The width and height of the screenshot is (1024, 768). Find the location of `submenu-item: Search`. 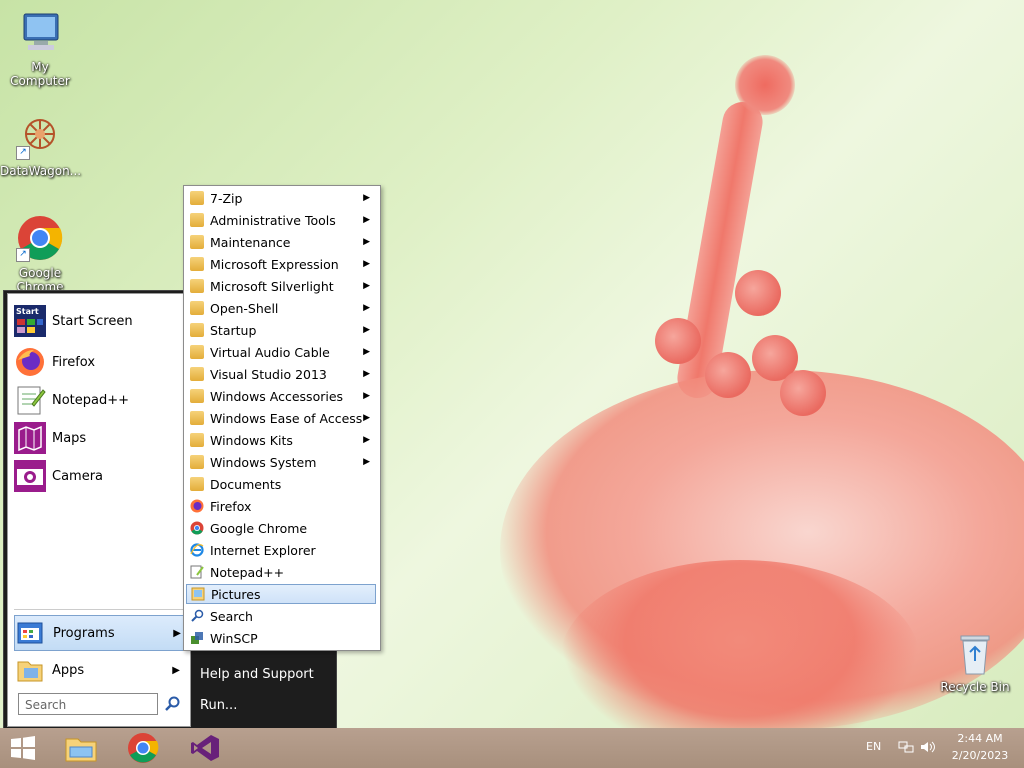

submenu-item: Search is located at coordinates (281, 616).